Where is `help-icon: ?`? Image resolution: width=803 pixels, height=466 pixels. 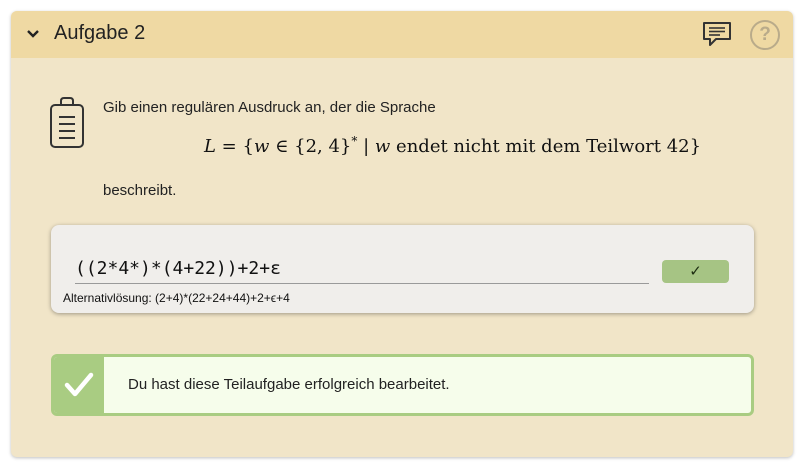
help-icon: ? is located at coordinates (765, 35).